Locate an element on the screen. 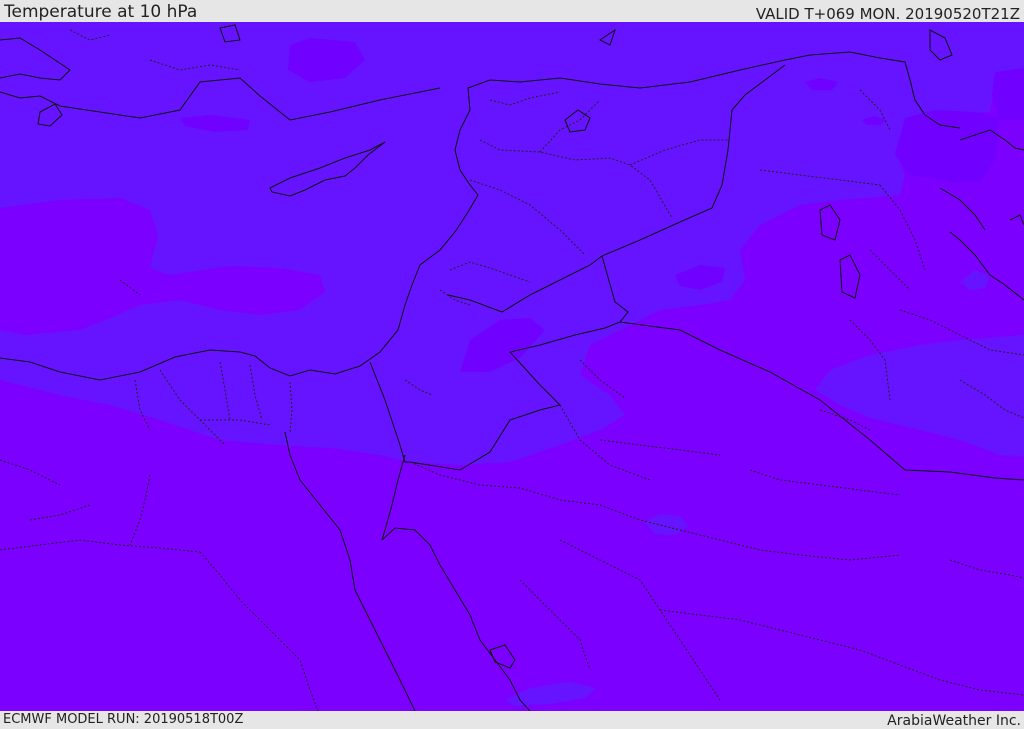  model-run-label: ECMWF MODEL RUN: 20190518T00Z is located at coordinates (123, 719).